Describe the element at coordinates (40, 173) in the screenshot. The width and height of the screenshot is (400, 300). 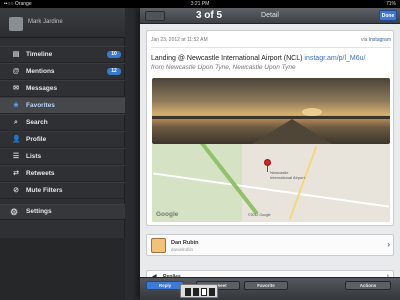
I see `sidebar-item-label: Retweets` at that location.